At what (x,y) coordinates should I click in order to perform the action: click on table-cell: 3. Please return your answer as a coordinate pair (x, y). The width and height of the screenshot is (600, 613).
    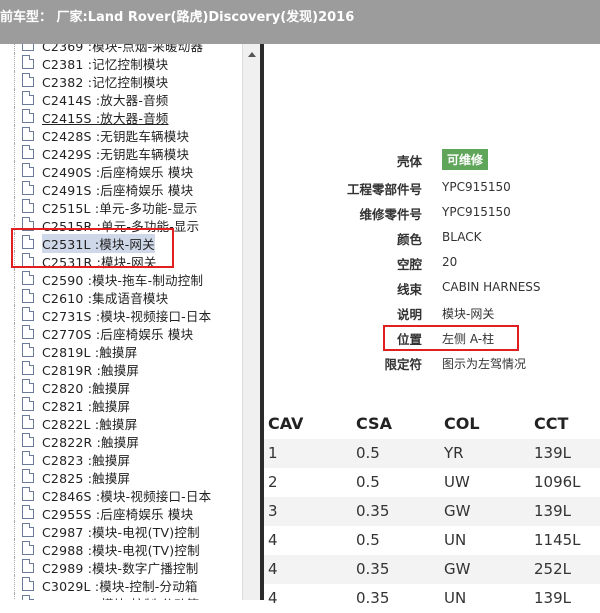
    Looking at the image, I should click on (308, 511).